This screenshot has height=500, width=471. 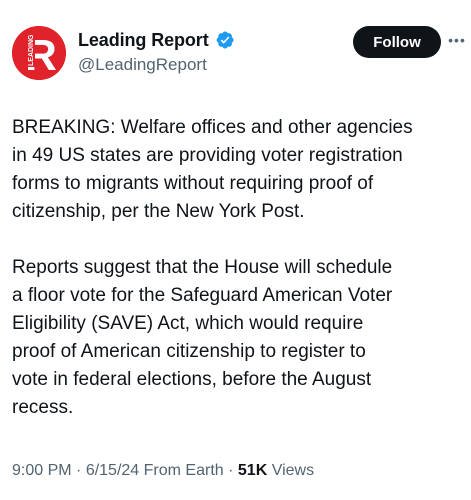 I want to click on follow-button: Follow, so click(x=397, y=42).